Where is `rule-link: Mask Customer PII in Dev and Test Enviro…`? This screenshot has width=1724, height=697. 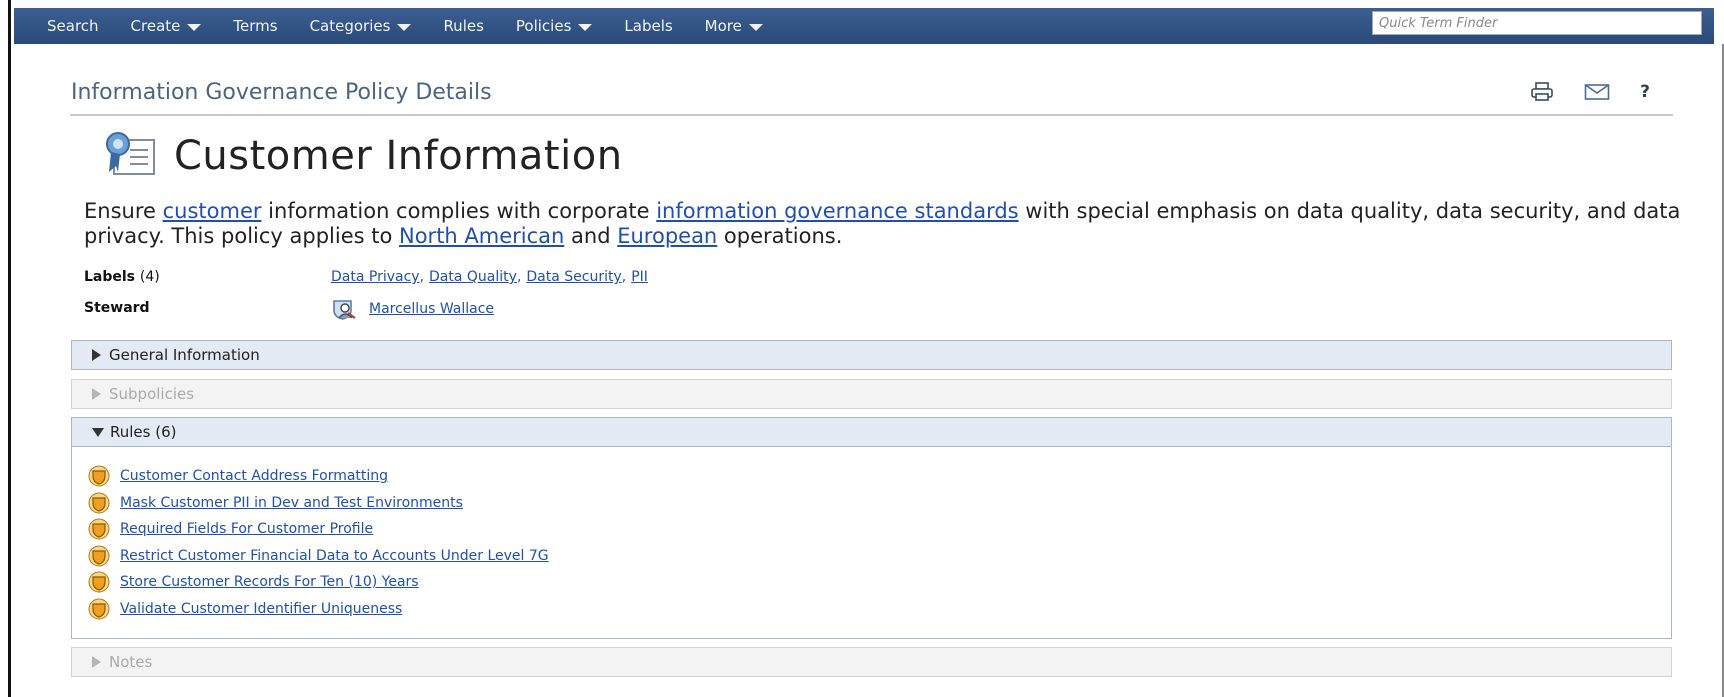
rule-link: Mask Customer PII in Dev and Test Enviro… is located at coordinates (291, 503).